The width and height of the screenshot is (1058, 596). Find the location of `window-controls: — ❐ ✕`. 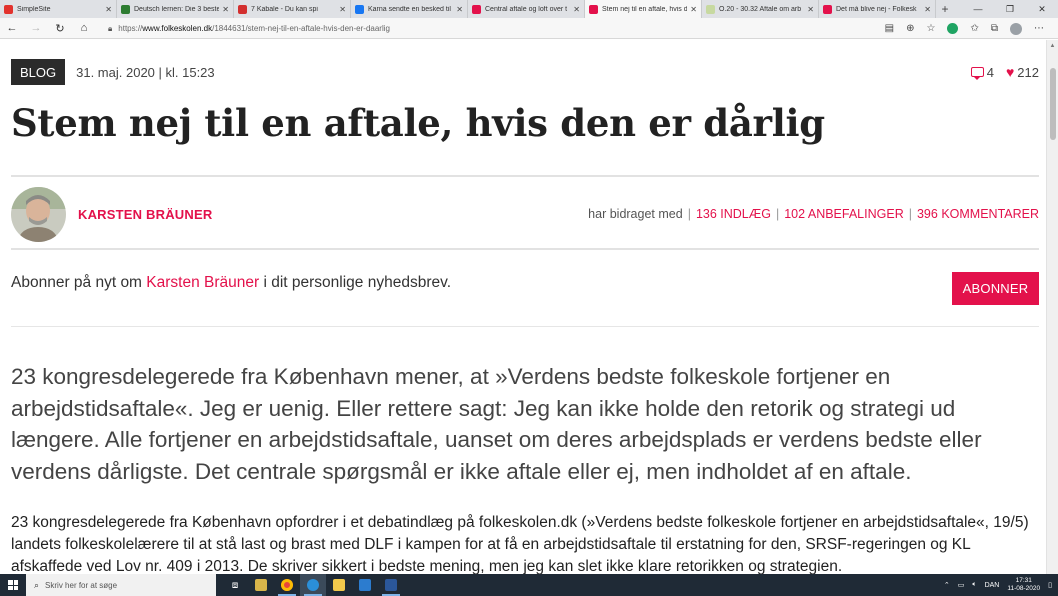

window-controls: — ❐ ✕ is located at coordinates (1010, 9).